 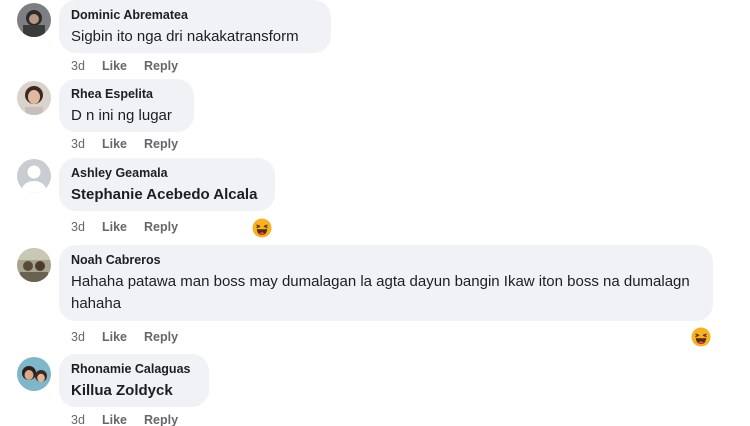 What do you see at coordinates (185, 36) in the screenshot?
I see `comment-text: Sigbin ito nga dri nakakatransform` at bounding box center [185, 36].